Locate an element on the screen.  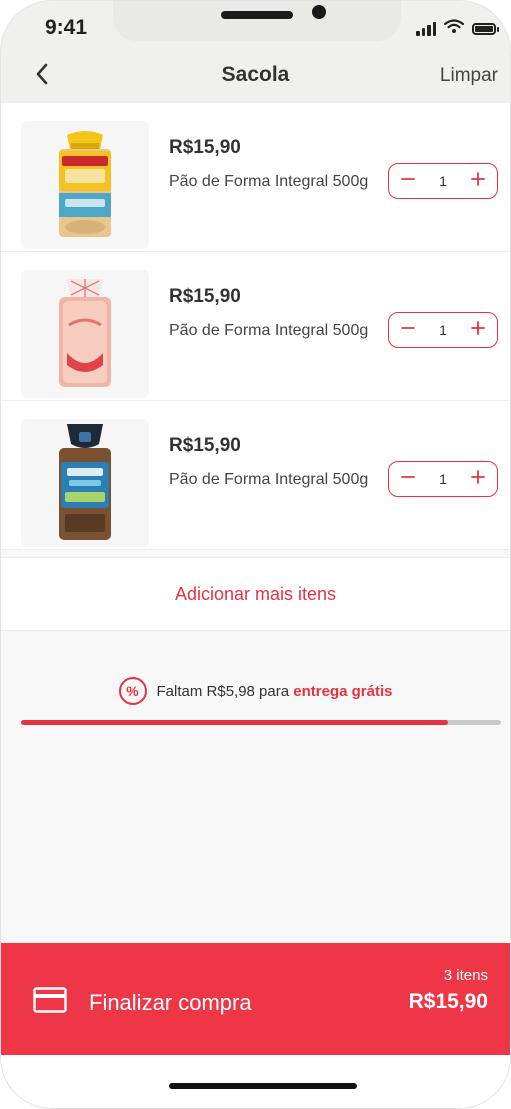
speaker-grill is located at coordinates (257, 15).